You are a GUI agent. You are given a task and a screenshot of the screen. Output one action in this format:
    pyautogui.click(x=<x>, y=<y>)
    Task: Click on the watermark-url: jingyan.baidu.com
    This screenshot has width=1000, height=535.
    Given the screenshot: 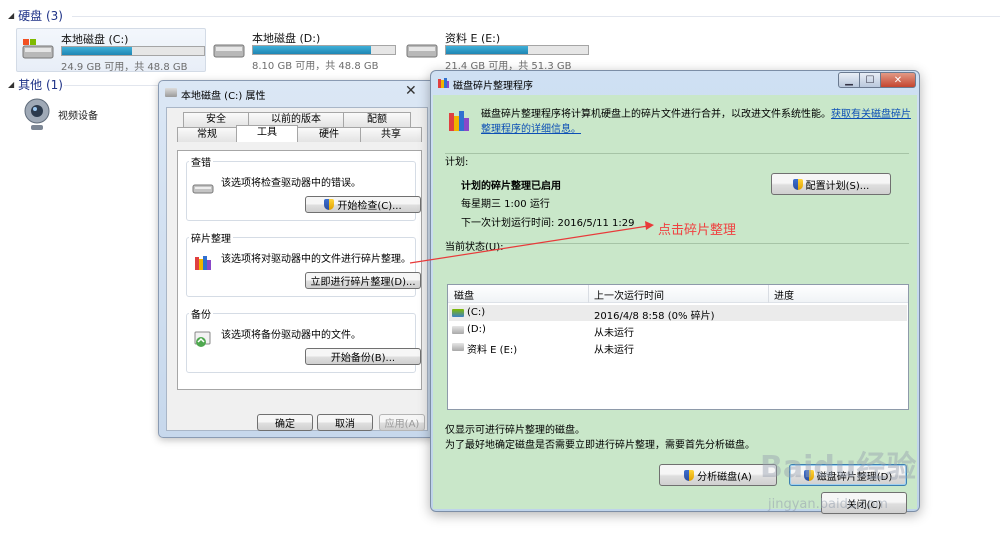 What is the action you would take?
    pyautogui.click(x=828, y=504)
    